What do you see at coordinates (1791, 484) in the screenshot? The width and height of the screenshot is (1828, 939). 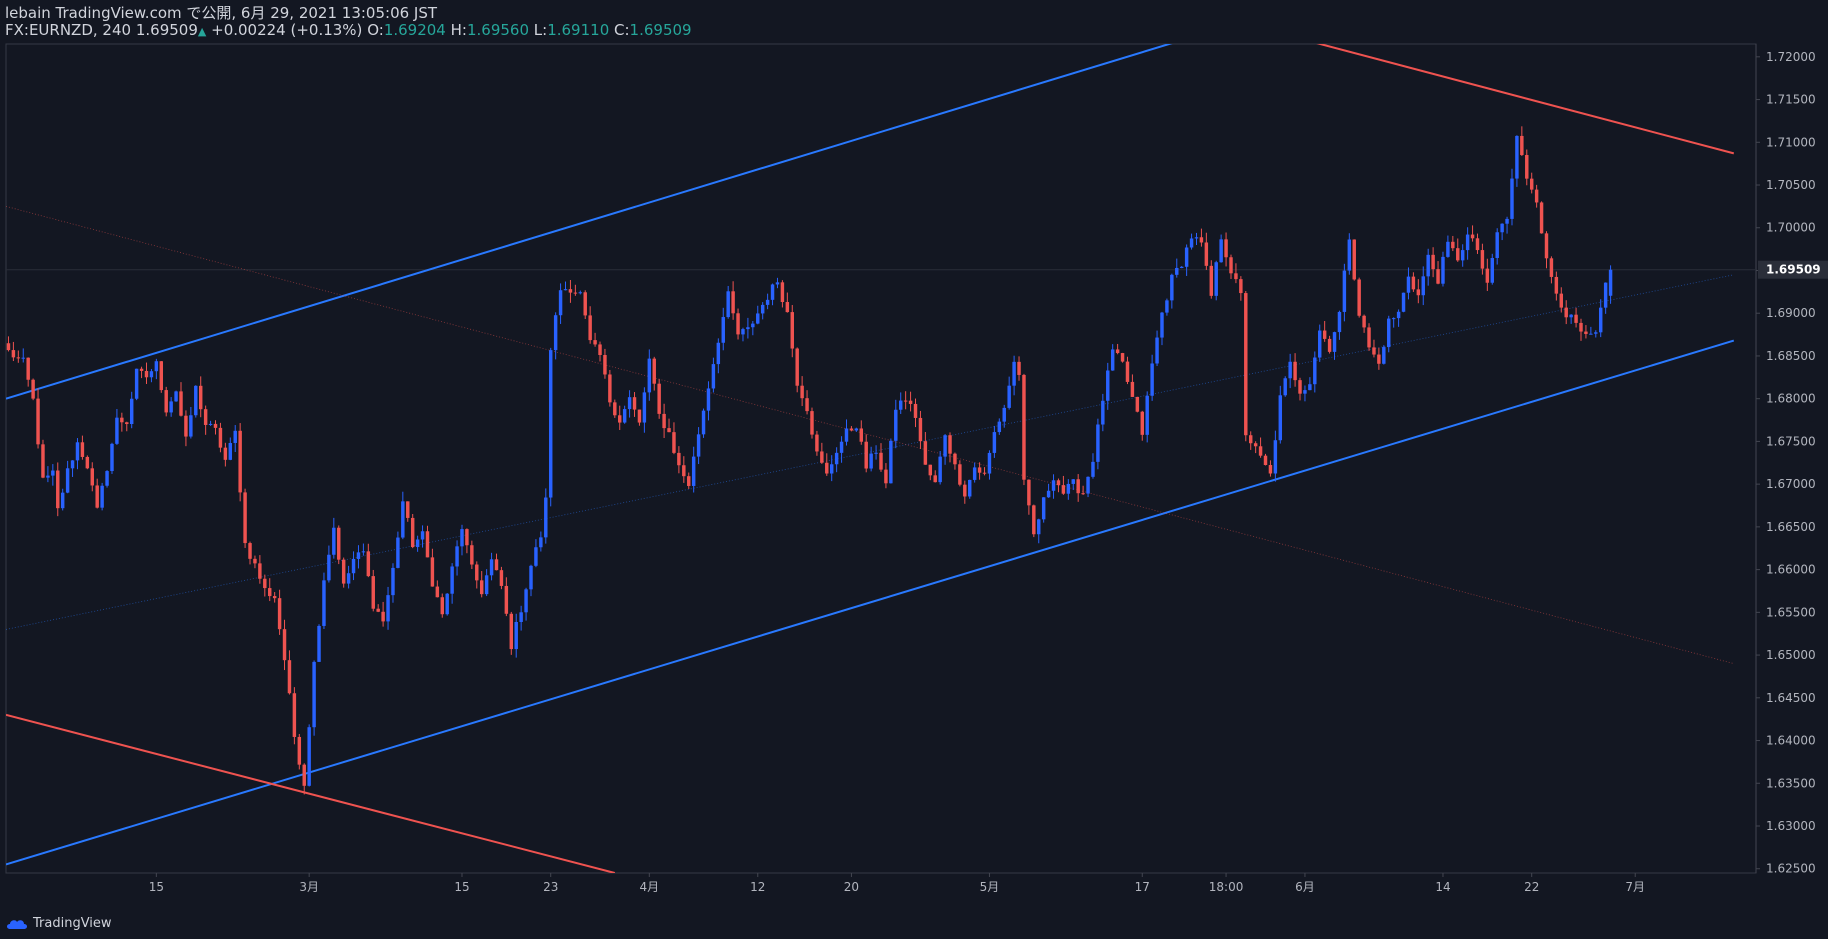 I see `y-tick-label: 1.67000` at bounding box center [1791, 484].